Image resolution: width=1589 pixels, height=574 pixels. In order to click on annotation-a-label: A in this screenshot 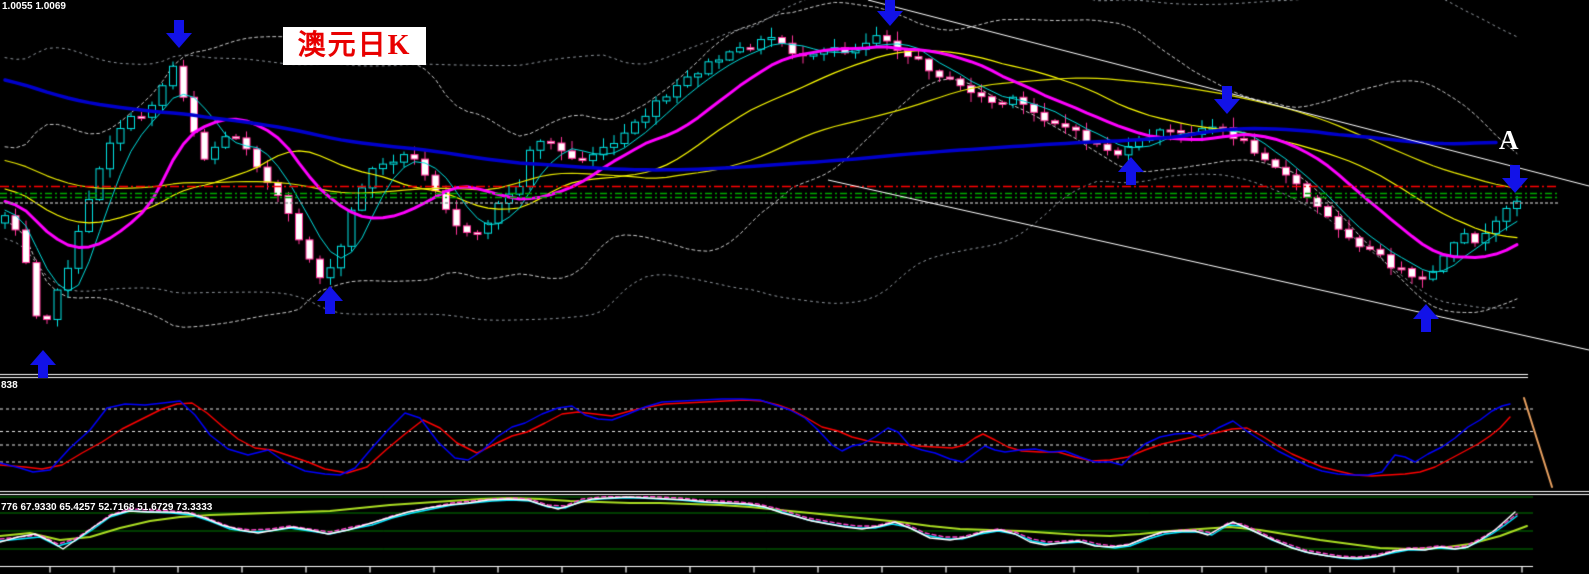, I will do `click(1509, 140)`.